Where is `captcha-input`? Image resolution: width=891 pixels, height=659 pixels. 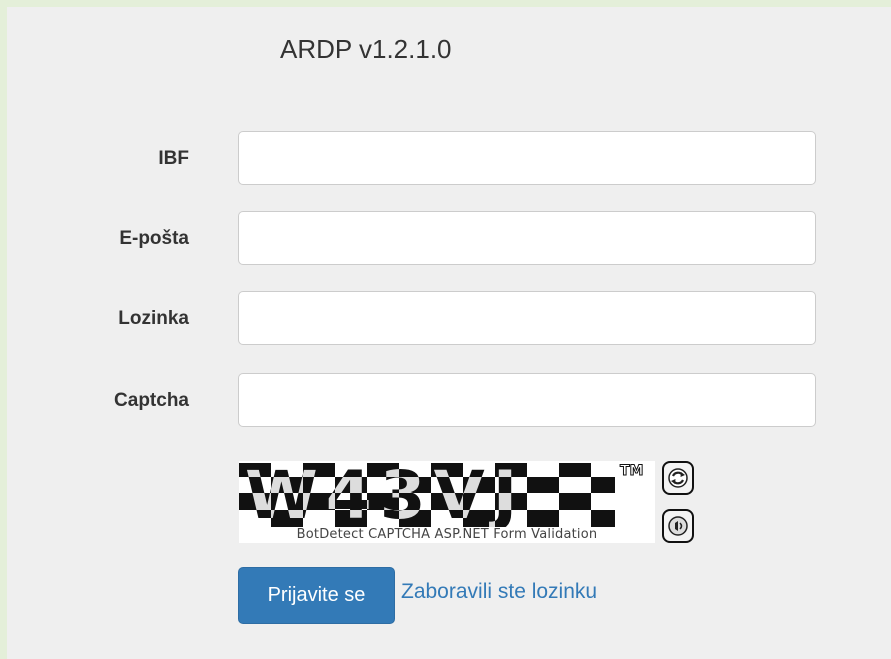 captcha-input is located at coordinates (527, 400).